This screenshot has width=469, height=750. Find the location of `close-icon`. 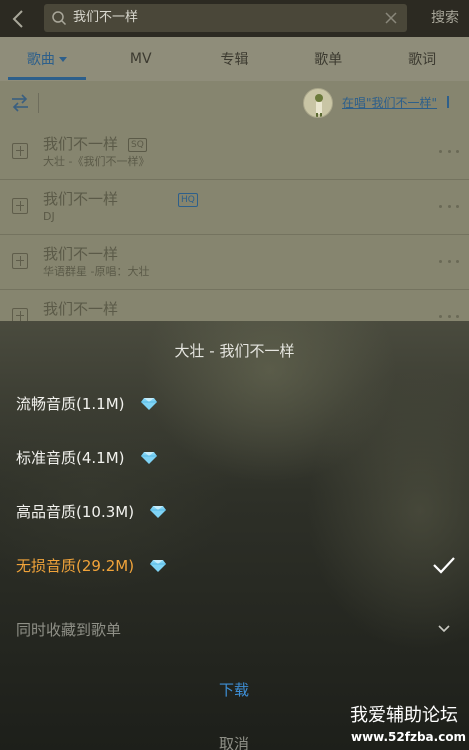

close-icon is located at coordinates (391, 18).